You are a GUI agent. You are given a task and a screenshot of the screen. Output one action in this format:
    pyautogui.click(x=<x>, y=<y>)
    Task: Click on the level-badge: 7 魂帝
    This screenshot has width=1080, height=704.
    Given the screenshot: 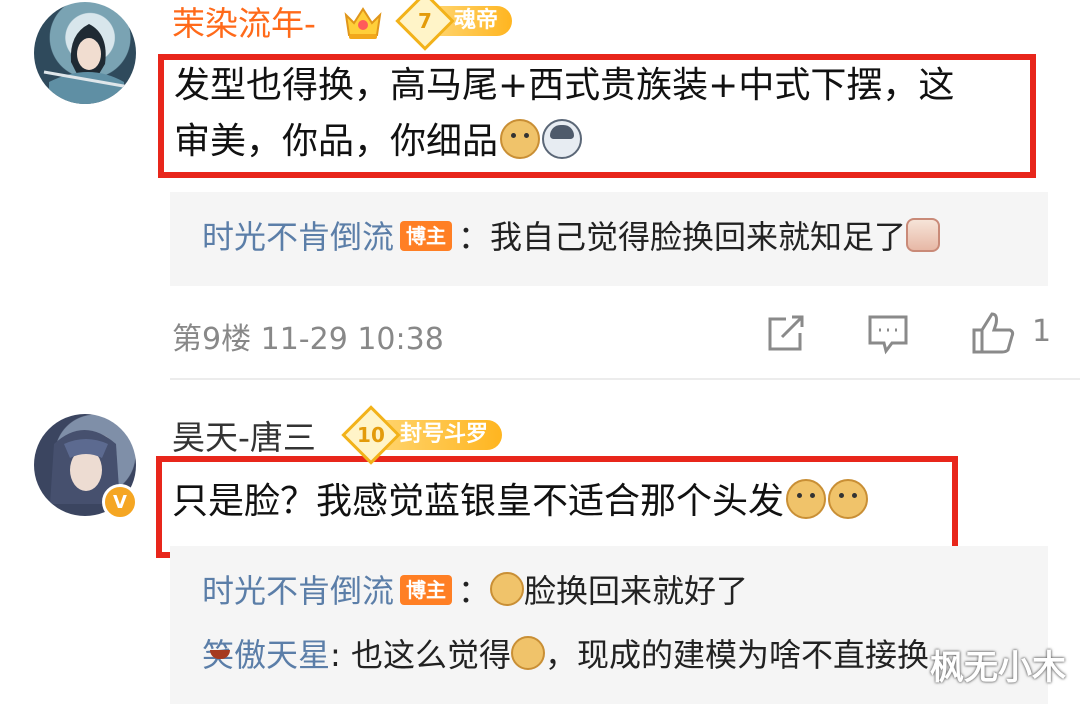 What is the action you would take?
    pyautogui.click(x=454, y=25)
    